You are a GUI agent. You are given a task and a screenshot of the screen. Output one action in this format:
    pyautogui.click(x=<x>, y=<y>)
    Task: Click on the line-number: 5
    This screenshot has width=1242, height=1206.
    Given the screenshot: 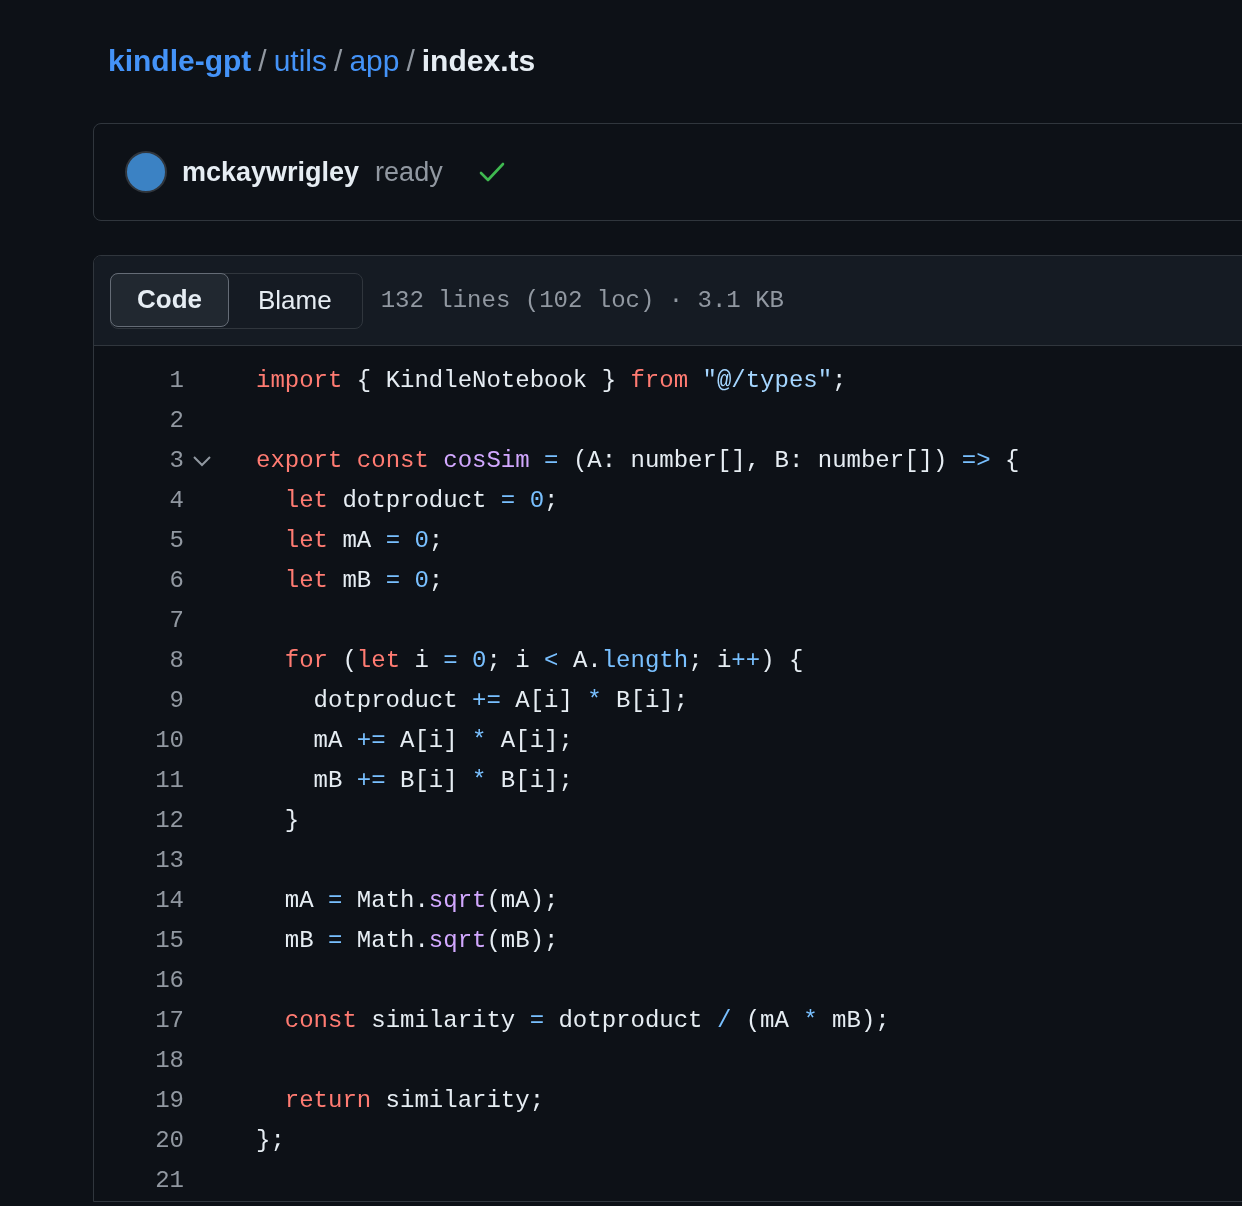 What is the action you would take?
    pyautogui.click(x=176, y=541)
    